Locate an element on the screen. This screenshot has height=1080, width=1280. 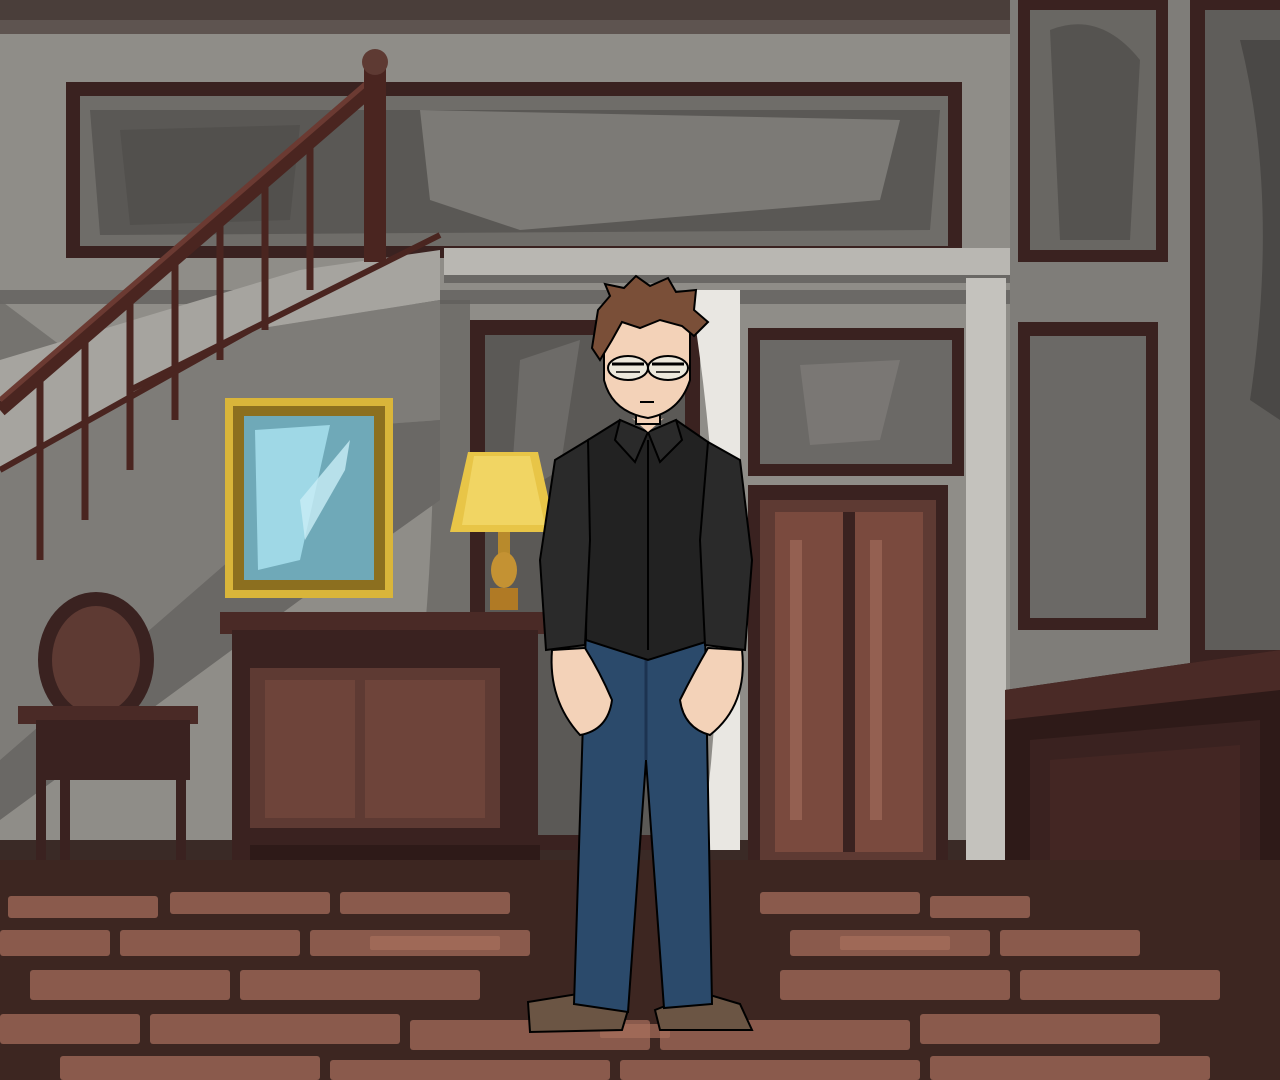
upper-right-panel is located at coordinates (856, 402).